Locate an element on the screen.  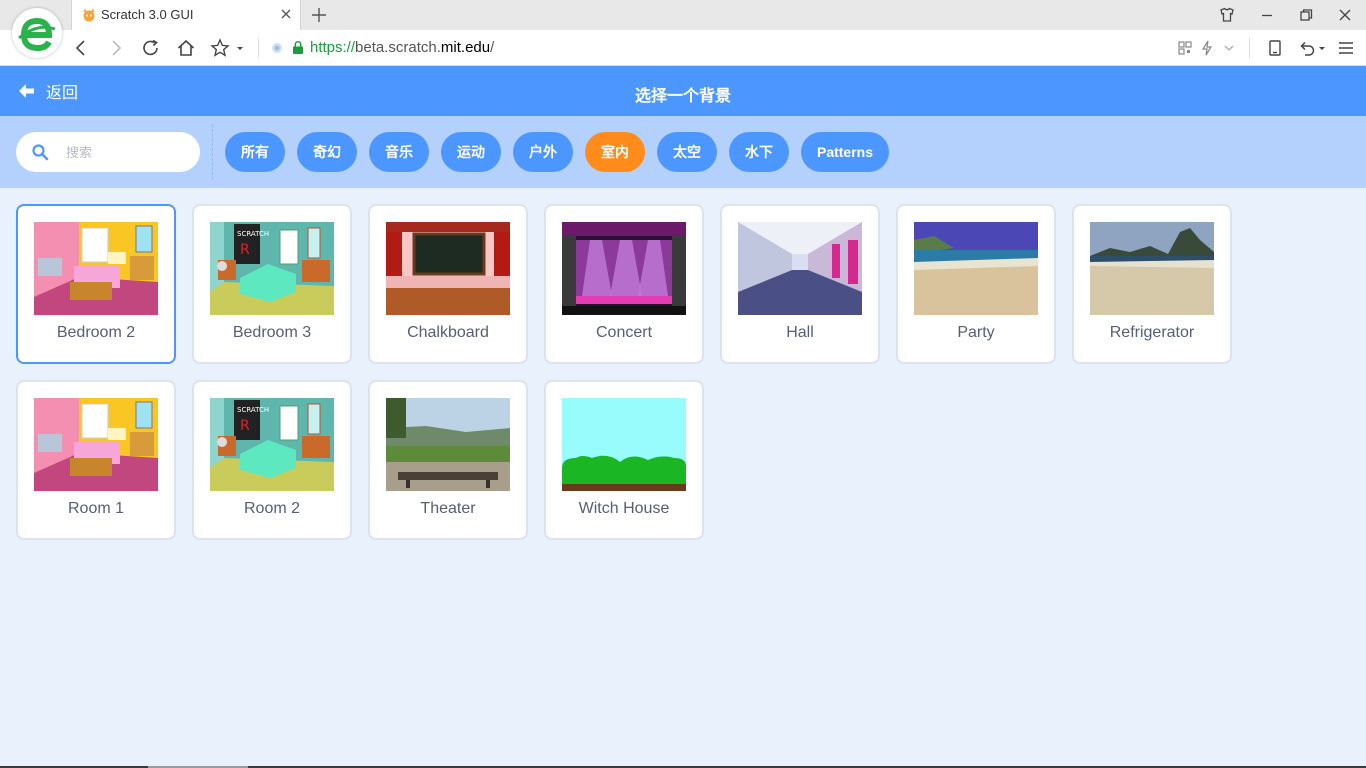
item-label: Chalkboard is located at coordinates (448, 332).